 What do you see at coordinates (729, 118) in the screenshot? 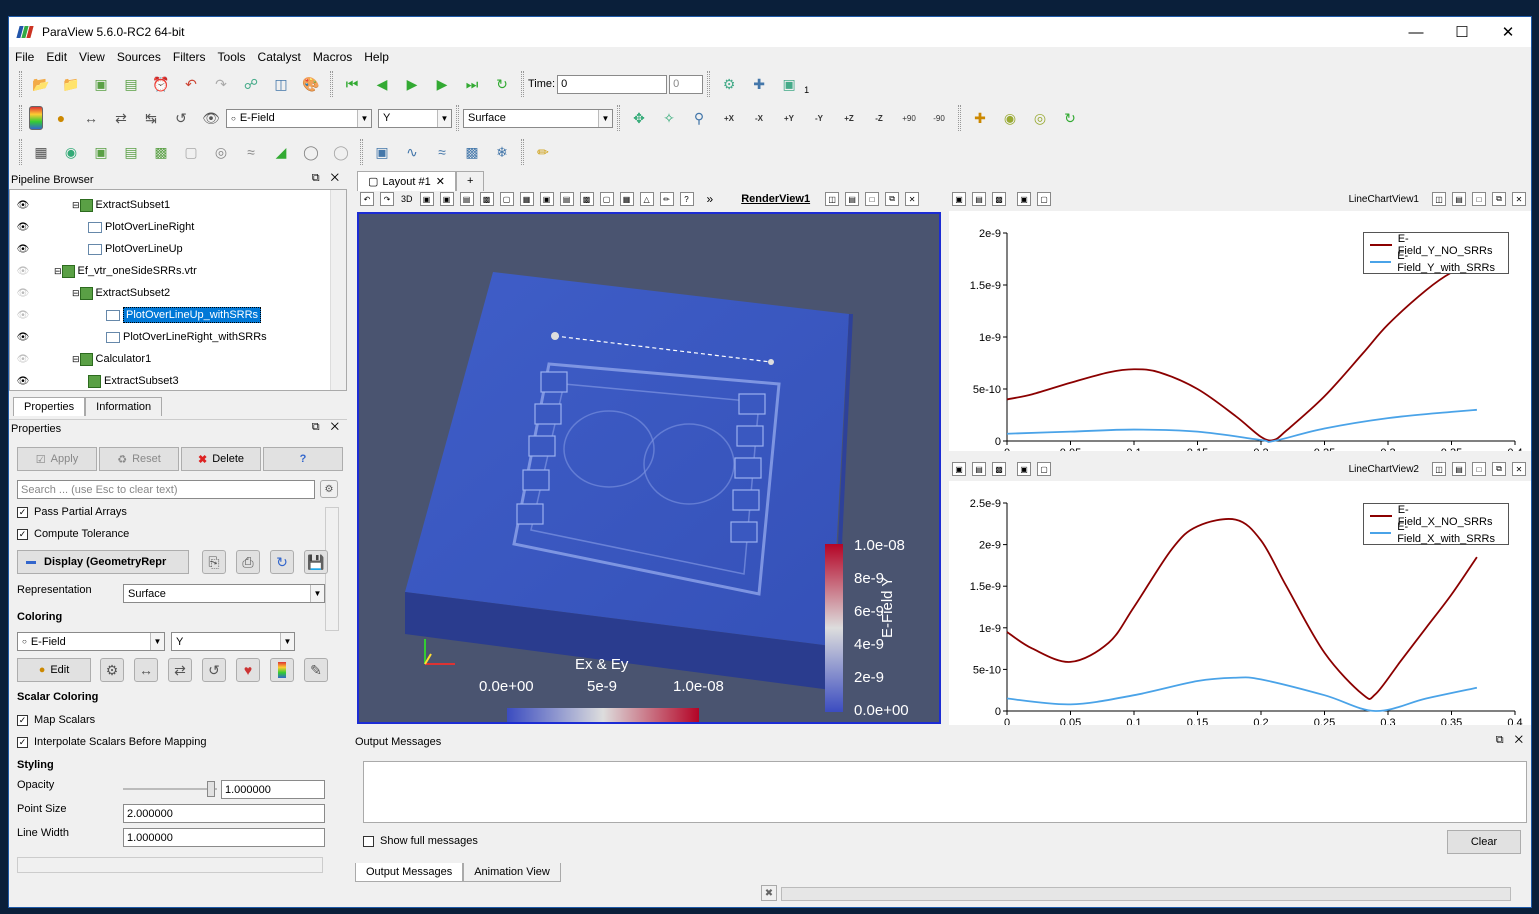
I see `camera-plus-x-icon: +X` at bounding box center [729, 118].